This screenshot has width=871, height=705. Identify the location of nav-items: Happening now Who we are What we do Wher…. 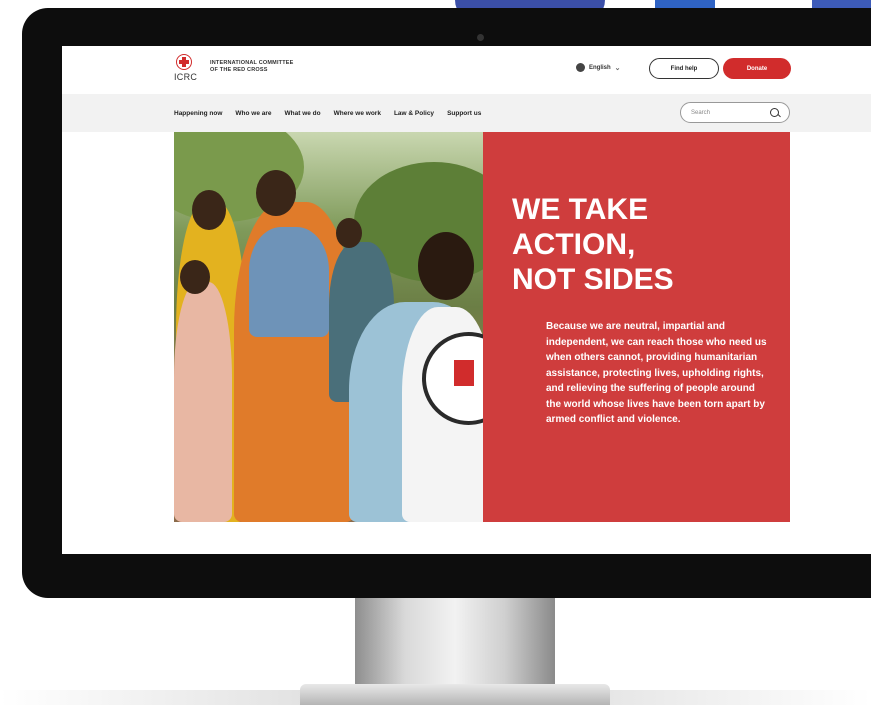
(327, 113).